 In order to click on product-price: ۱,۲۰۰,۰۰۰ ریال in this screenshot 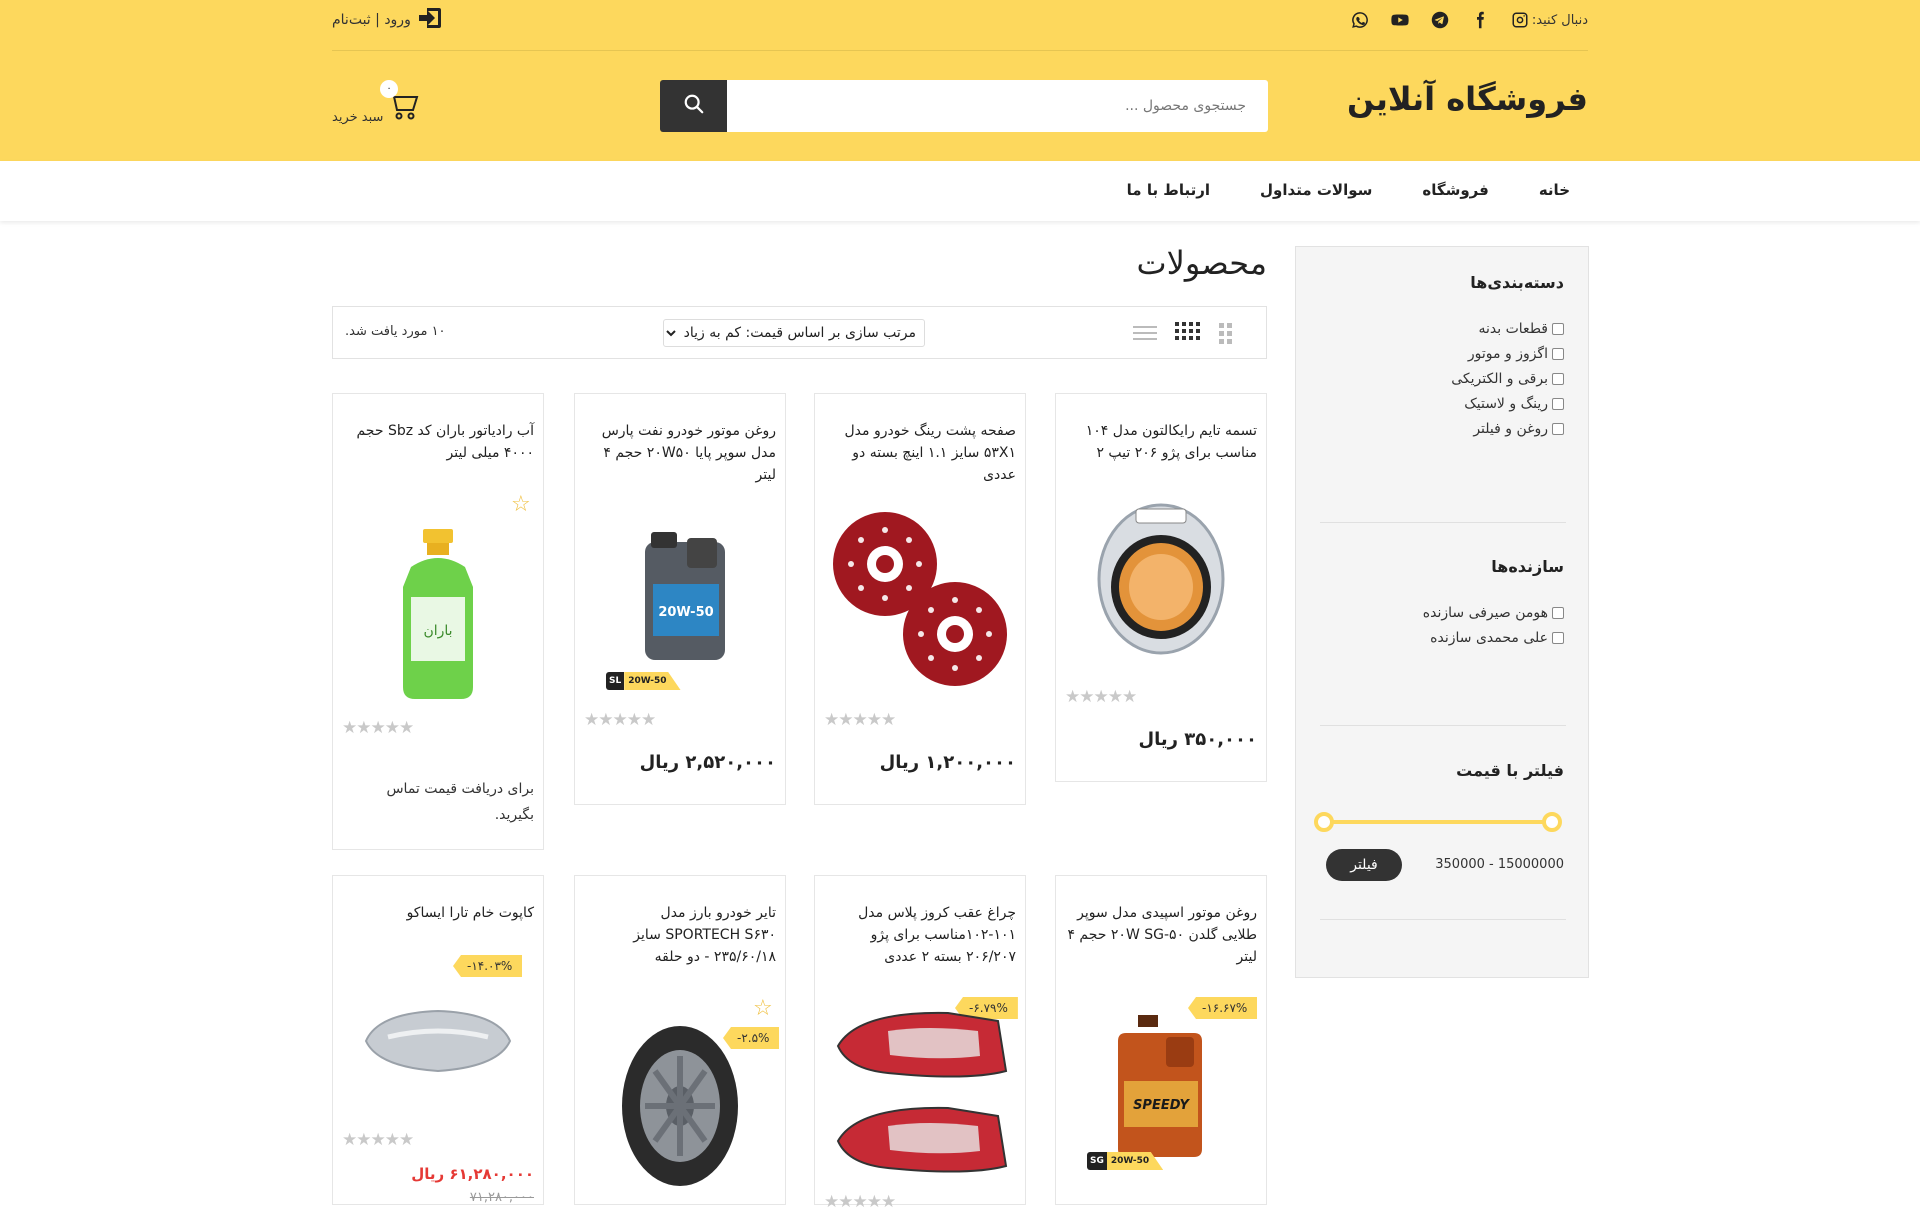, I will do `click(947, 762)`.